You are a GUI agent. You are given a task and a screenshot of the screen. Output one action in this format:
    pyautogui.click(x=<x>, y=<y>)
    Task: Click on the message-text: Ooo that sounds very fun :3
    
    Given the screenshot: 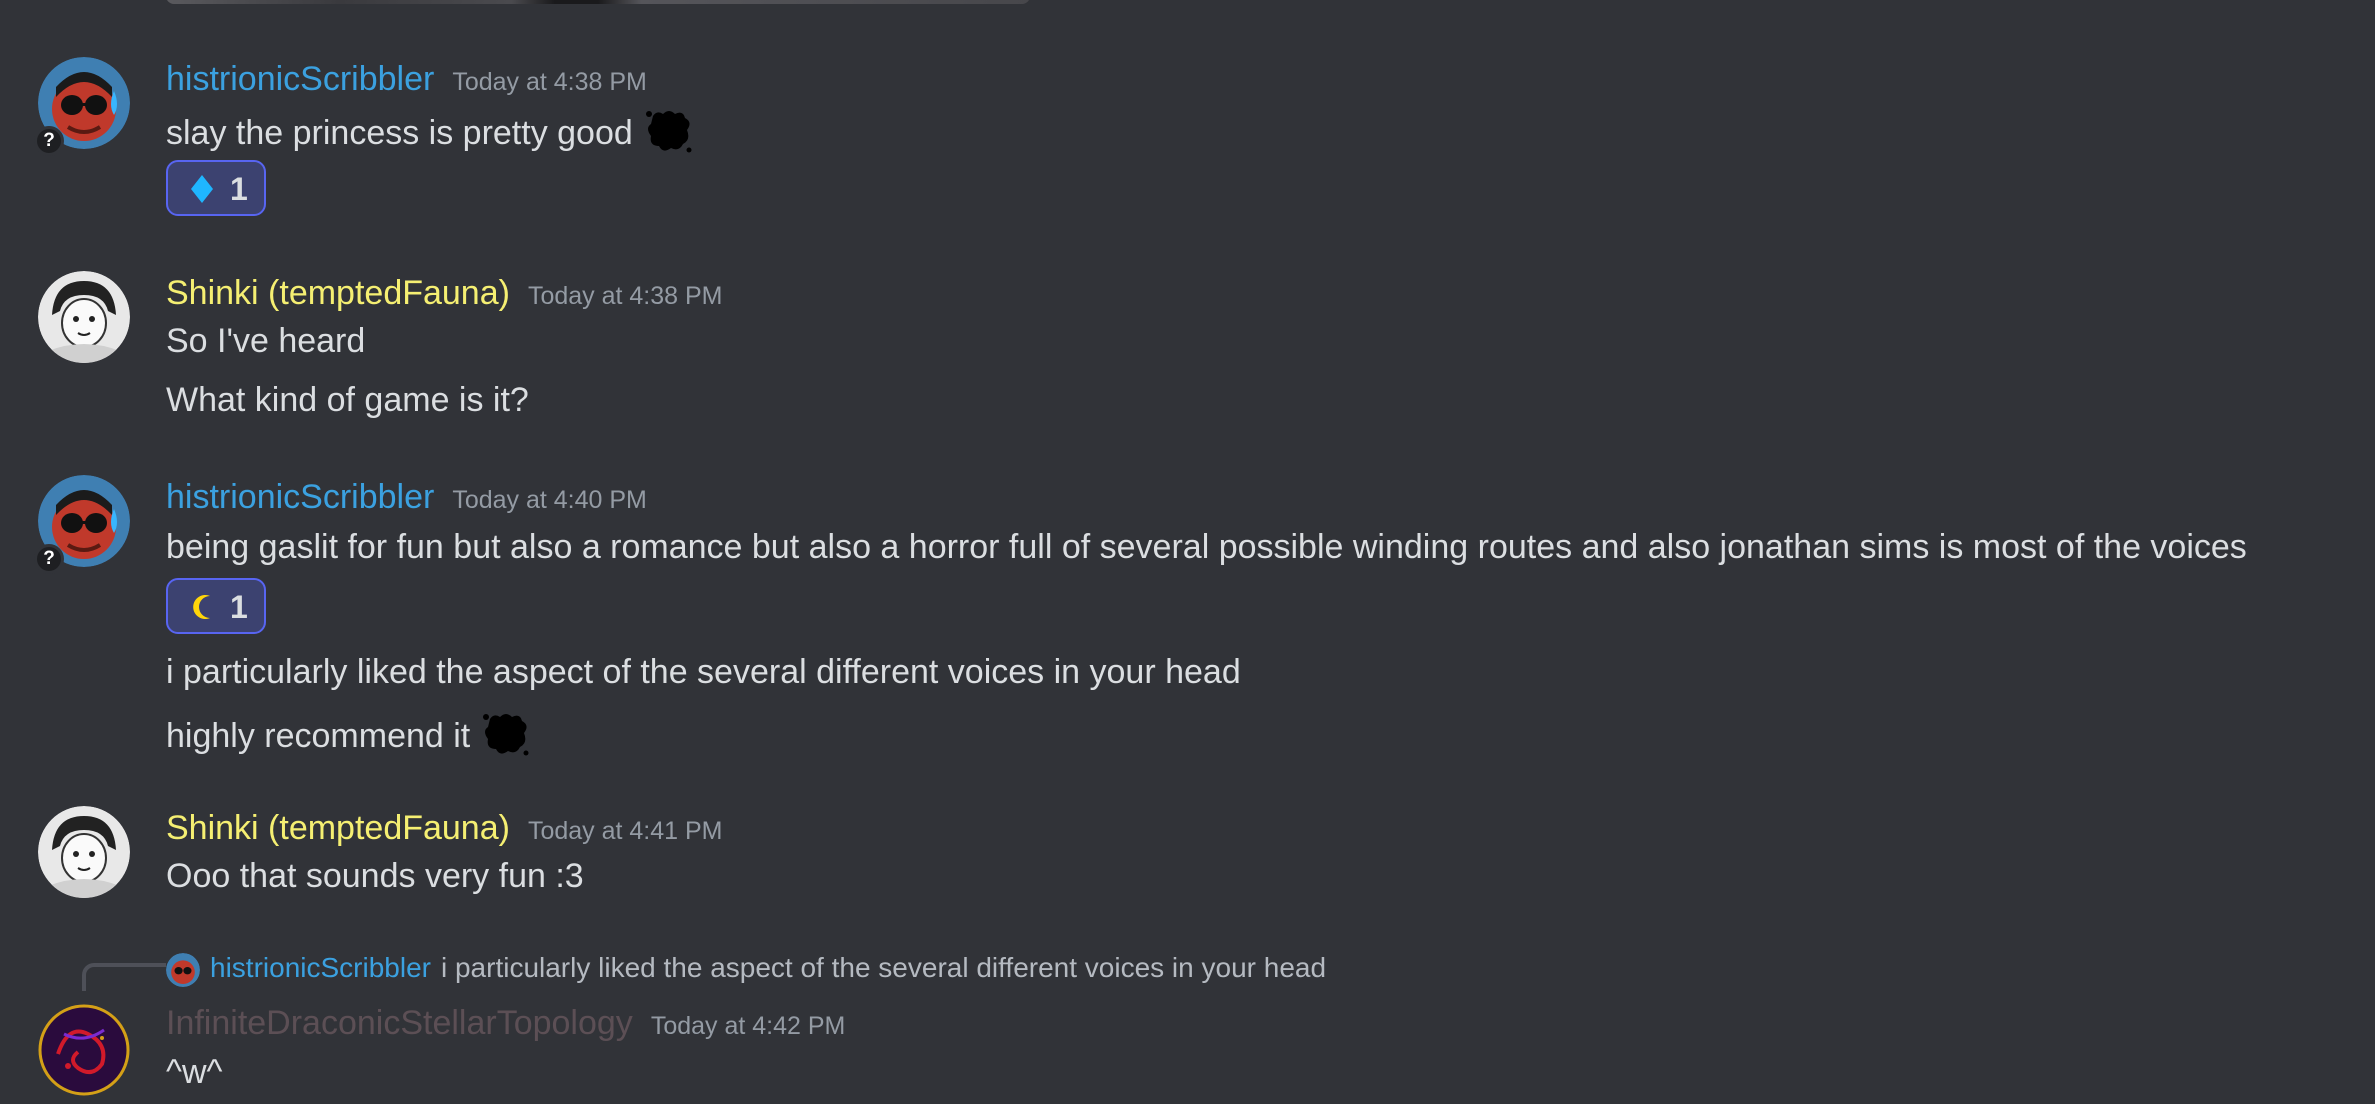 What is the action you would take?
    pyautogui.click(x=375, y=876)
    